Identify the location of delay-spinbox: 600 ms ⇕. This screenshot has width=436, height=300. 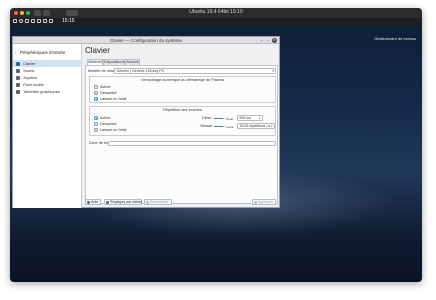
(250, 118).